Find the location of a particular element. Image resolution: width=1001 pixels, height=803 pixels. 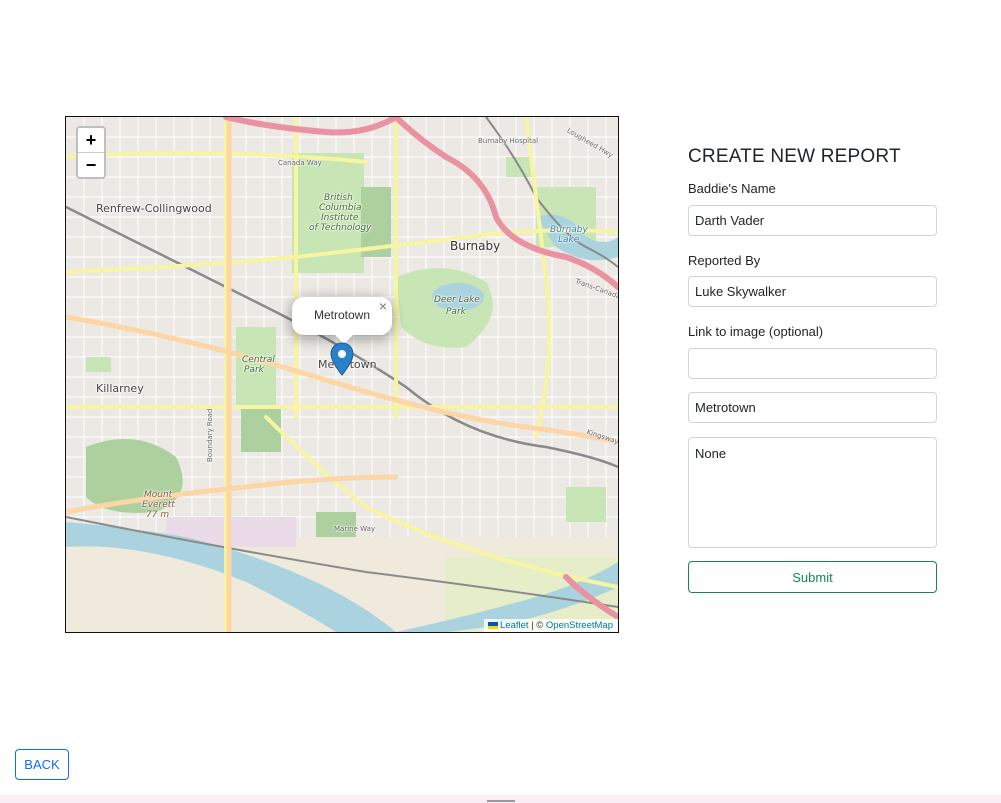

map-marker-icon is located at coordinates (342, 359).